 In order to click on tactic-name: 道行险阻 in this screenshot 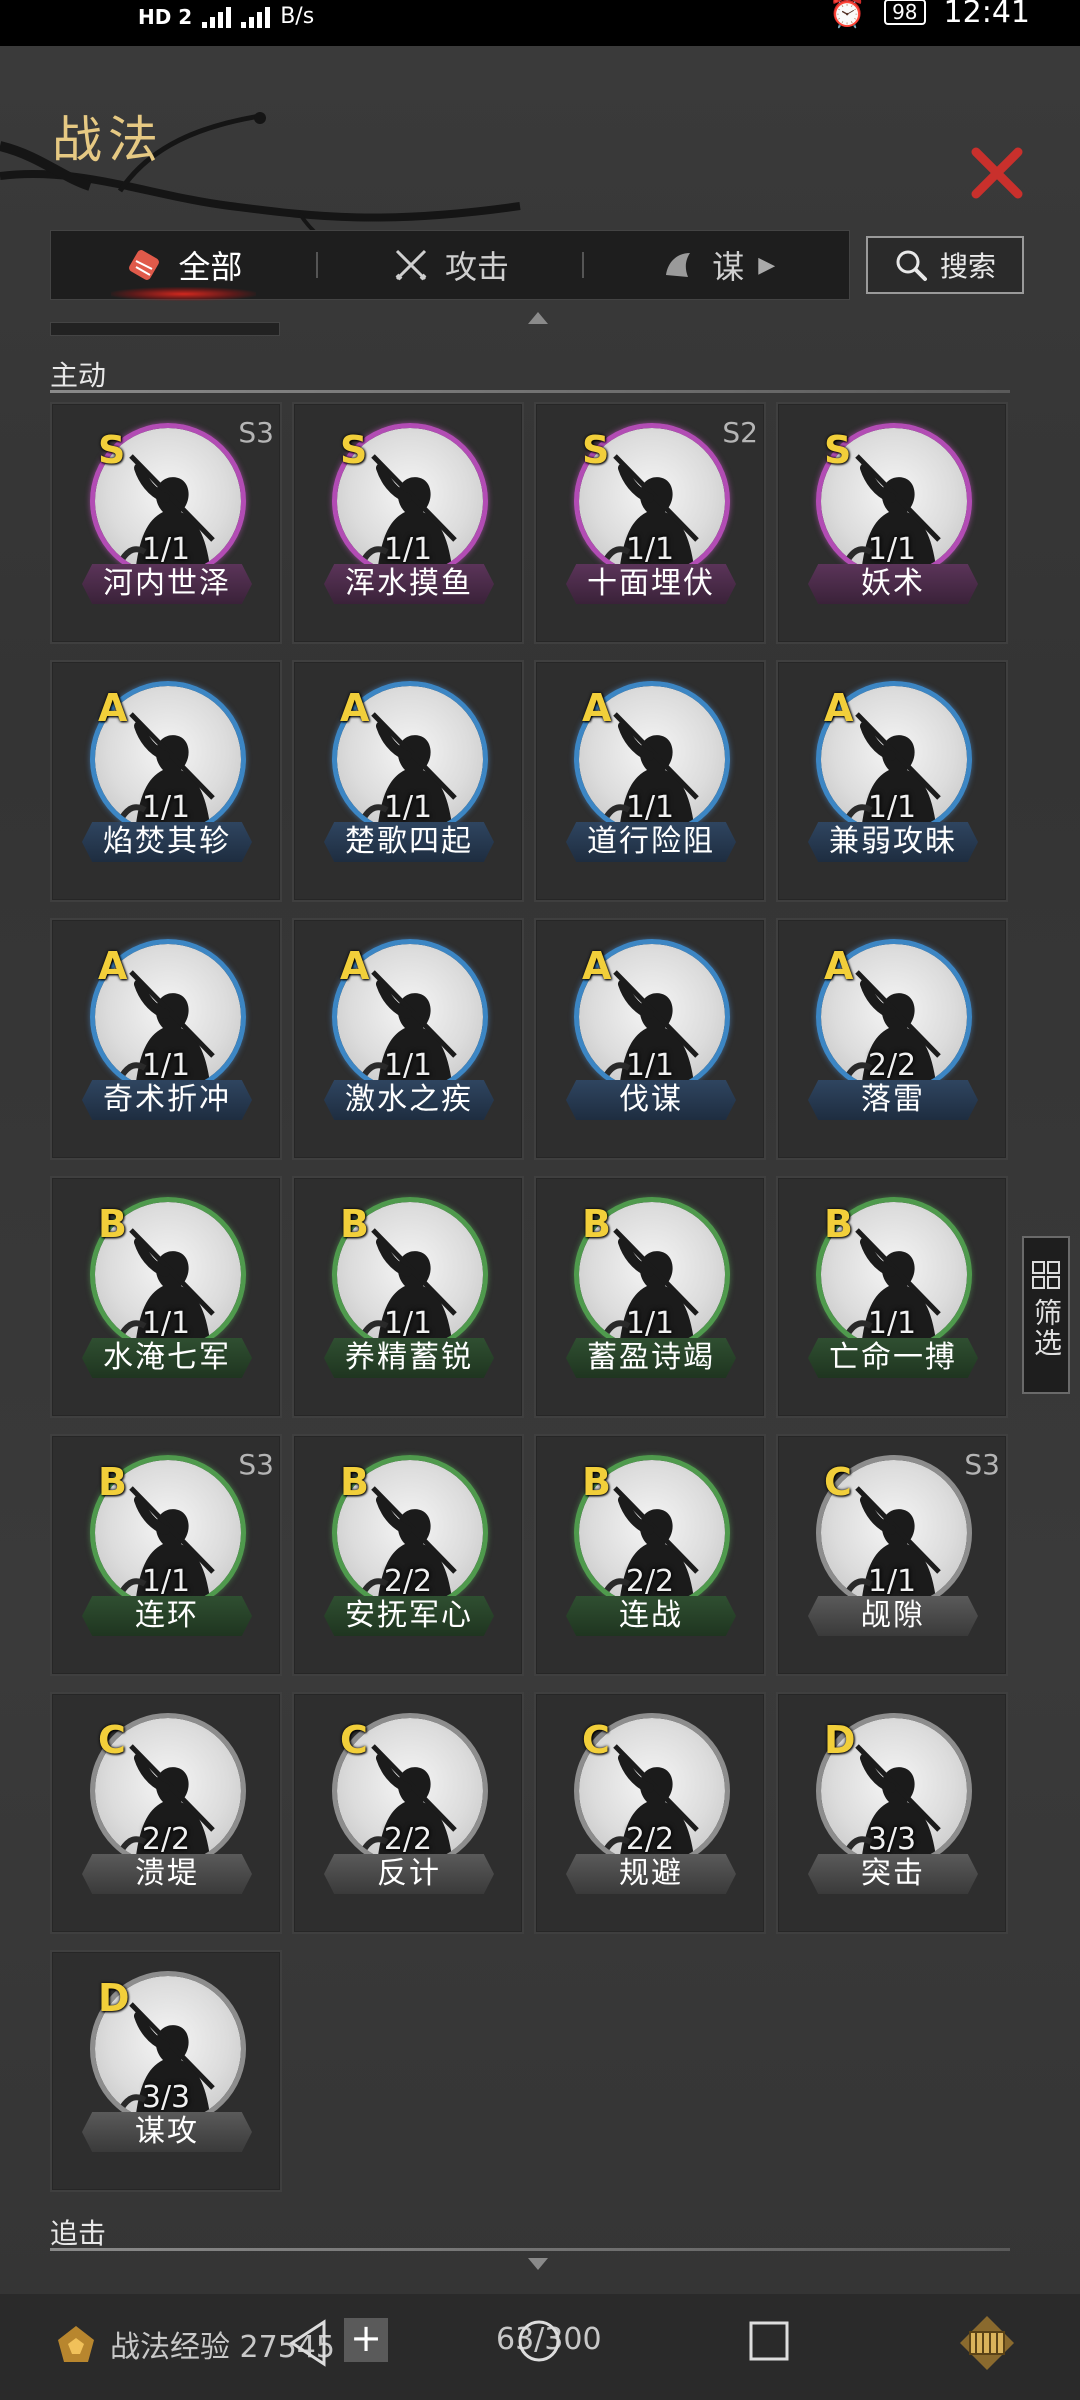, I will do `click(651, 842)`.